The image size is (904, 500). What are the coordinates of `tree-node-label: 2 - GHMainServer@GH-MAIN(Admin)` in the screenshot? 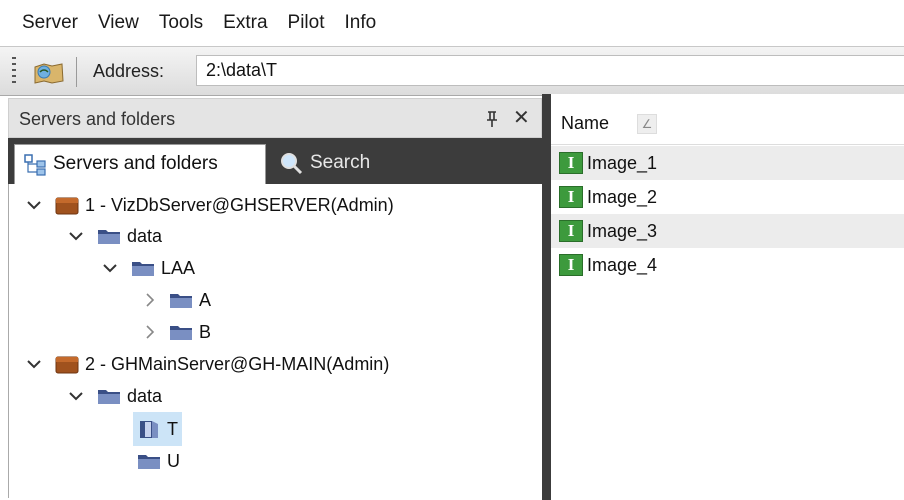 It's located at (237, 363).